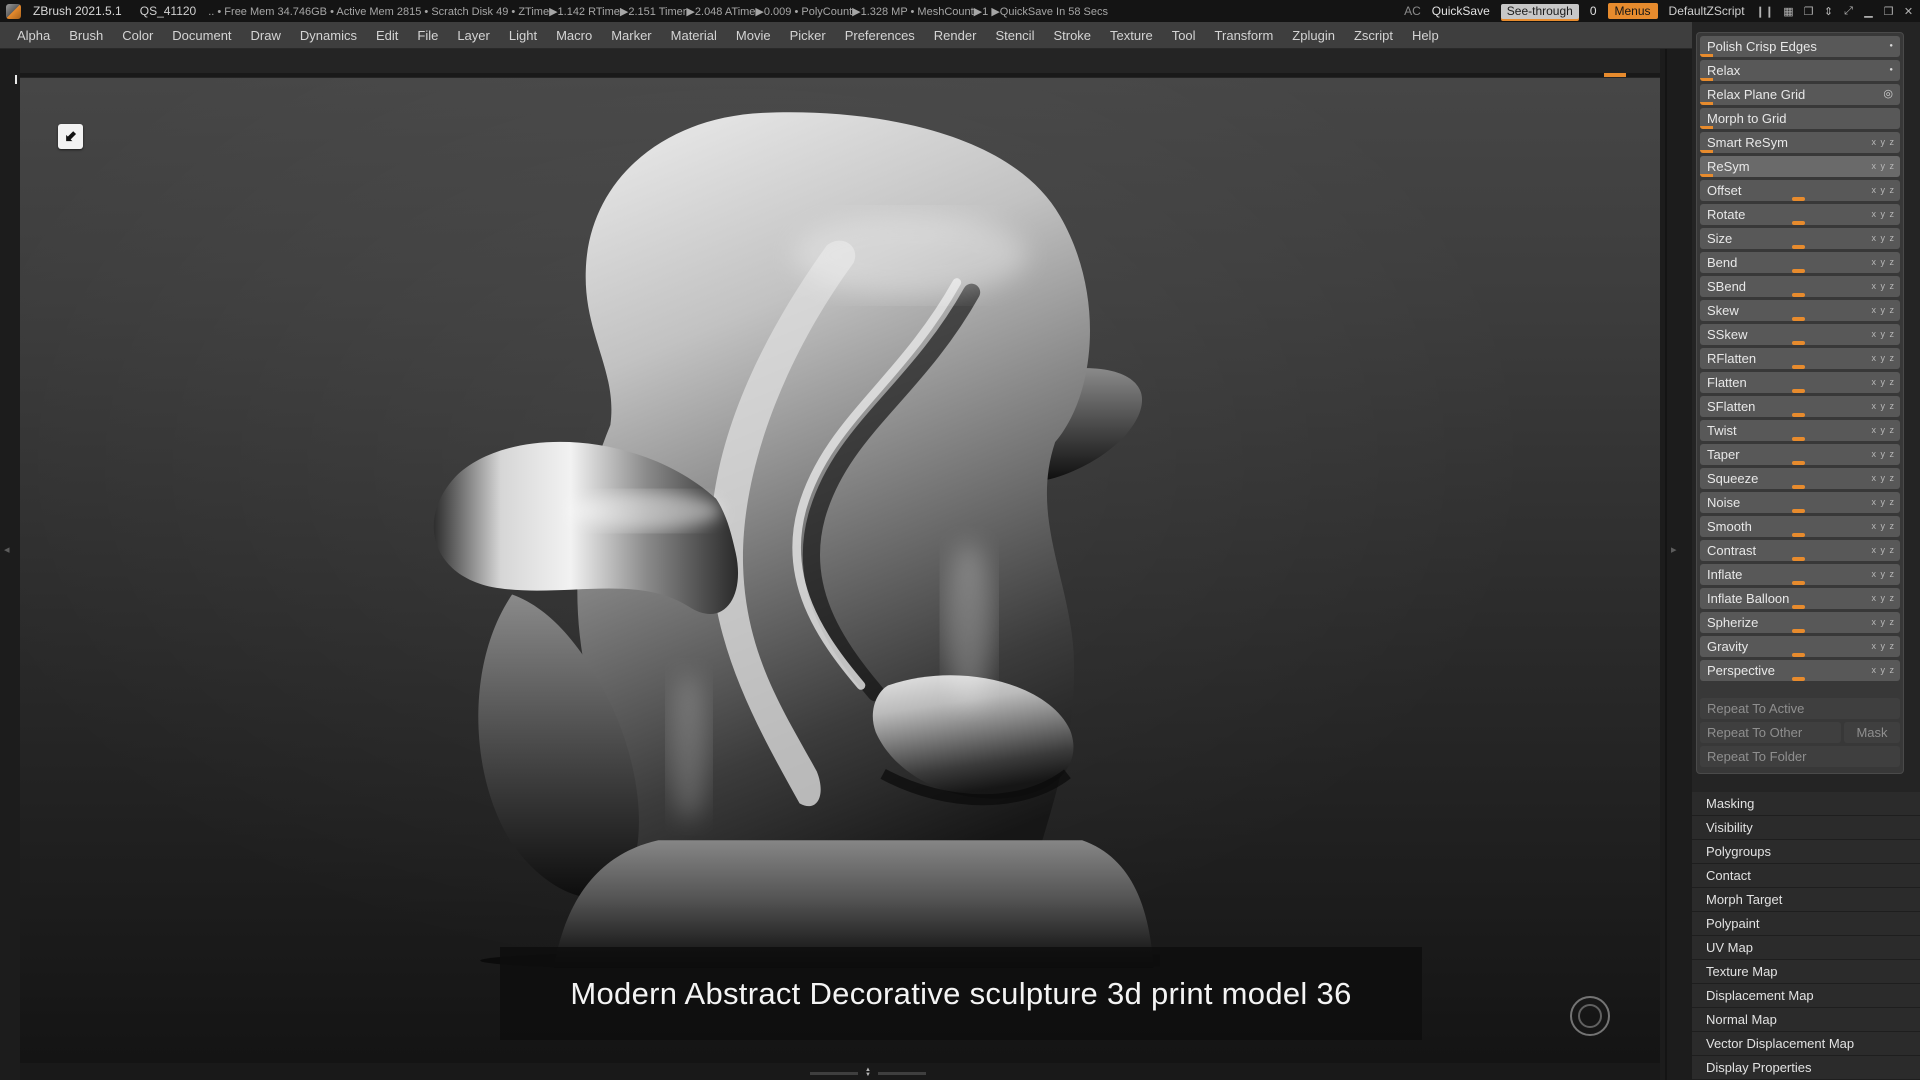 The width and height of the screenshot is (1920, 1080). Describe the element at coordinates (1800, 118) in the screenshot. I see `deform-button-morph-to-grid: Morph to Grid` at that location.